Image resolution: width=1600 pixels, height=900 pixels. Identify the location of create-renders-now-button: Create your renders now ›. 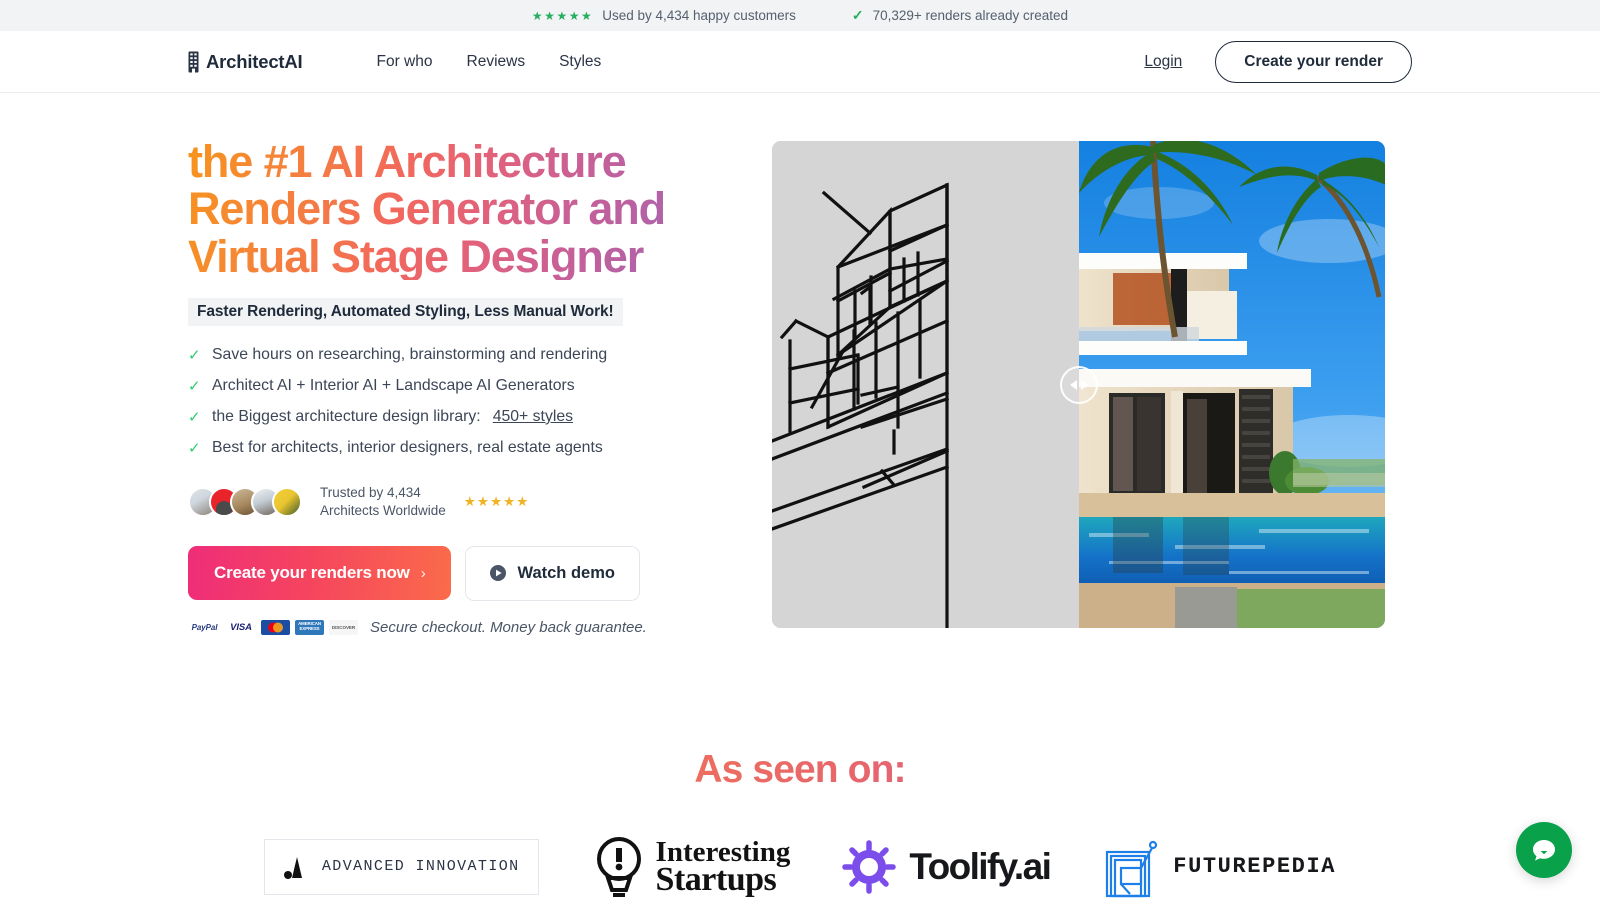
(320, 573).